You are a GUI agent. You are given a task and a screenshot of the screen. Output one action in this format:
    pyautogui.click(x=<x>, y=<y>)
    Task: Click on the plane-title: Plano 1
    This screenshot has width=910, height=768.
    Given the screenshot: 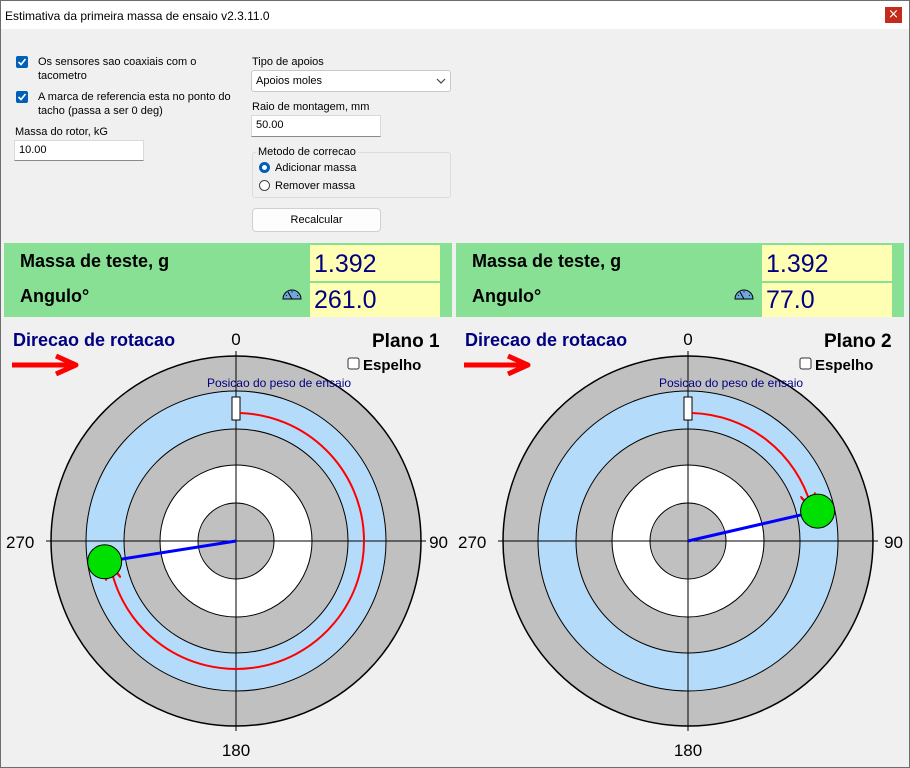 What is the action you would take?
    pyautogui.click(x=406, y=341)
    